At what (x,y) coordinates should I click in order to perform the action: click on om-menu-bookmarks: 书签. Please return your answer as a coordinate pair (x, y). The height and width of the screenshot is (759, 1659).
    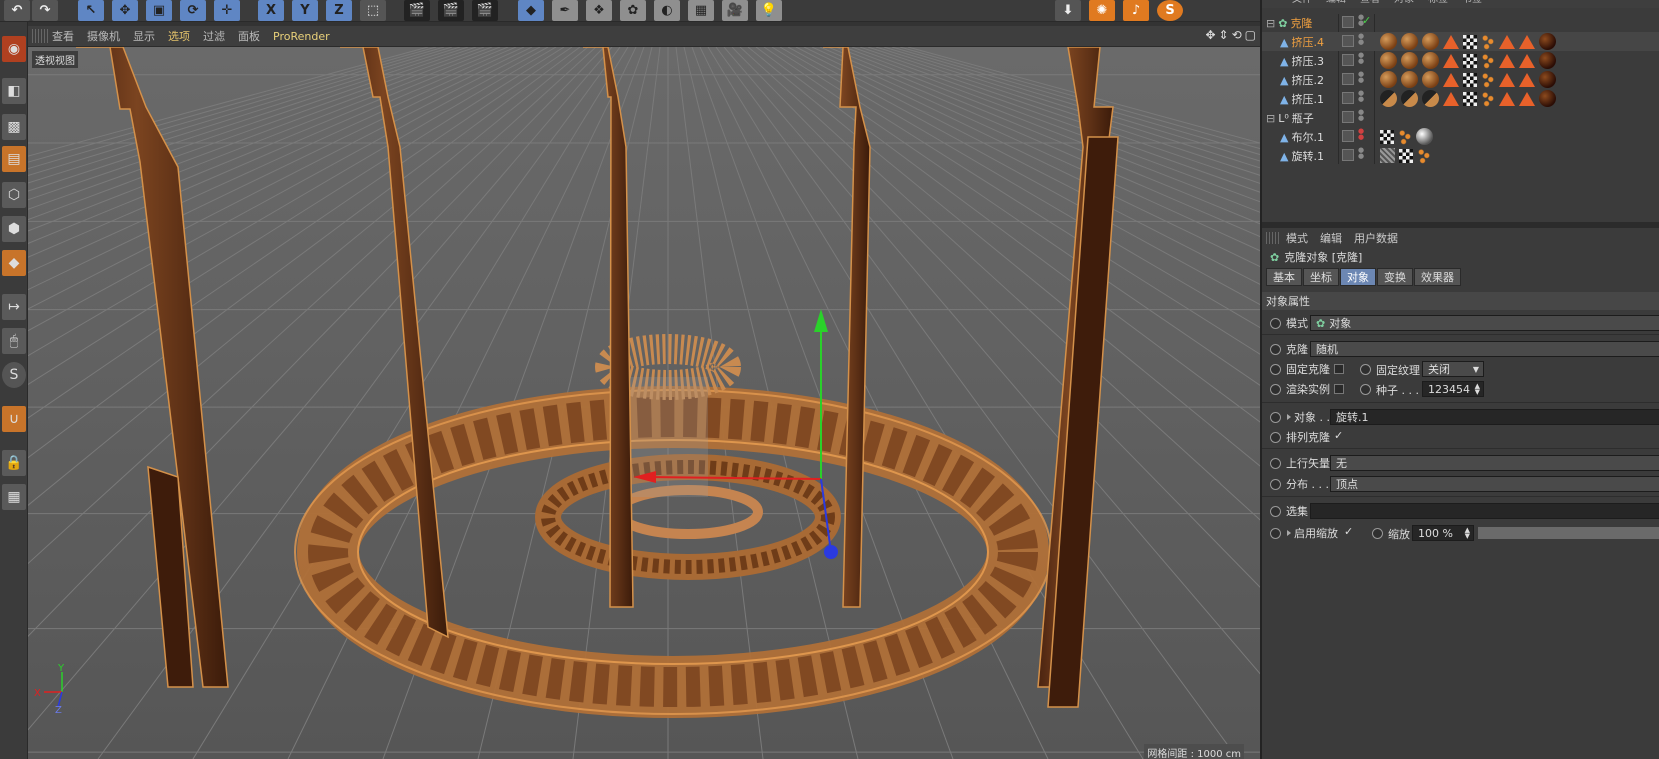
    Looking at the image, I should click on (1472, 4).